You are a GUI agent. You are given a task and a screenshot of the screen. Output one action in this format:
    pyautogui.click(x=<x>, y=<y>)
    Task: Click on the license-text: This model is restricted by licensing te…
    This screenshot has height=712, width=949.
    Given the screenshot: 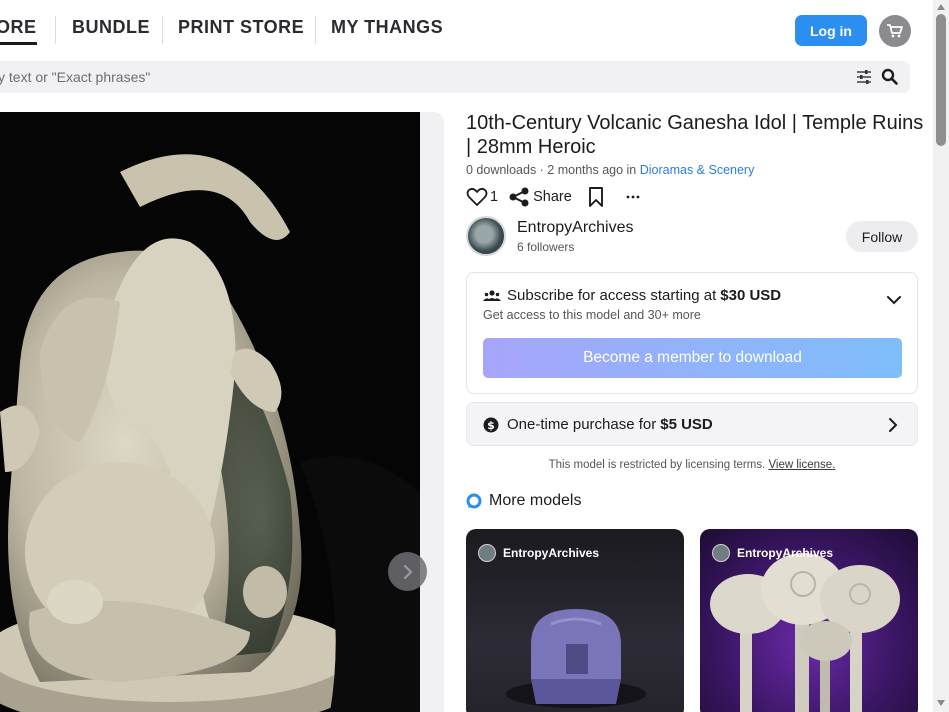 What is the action you would take?
    pyautogui.click(x=657, y=465)
    